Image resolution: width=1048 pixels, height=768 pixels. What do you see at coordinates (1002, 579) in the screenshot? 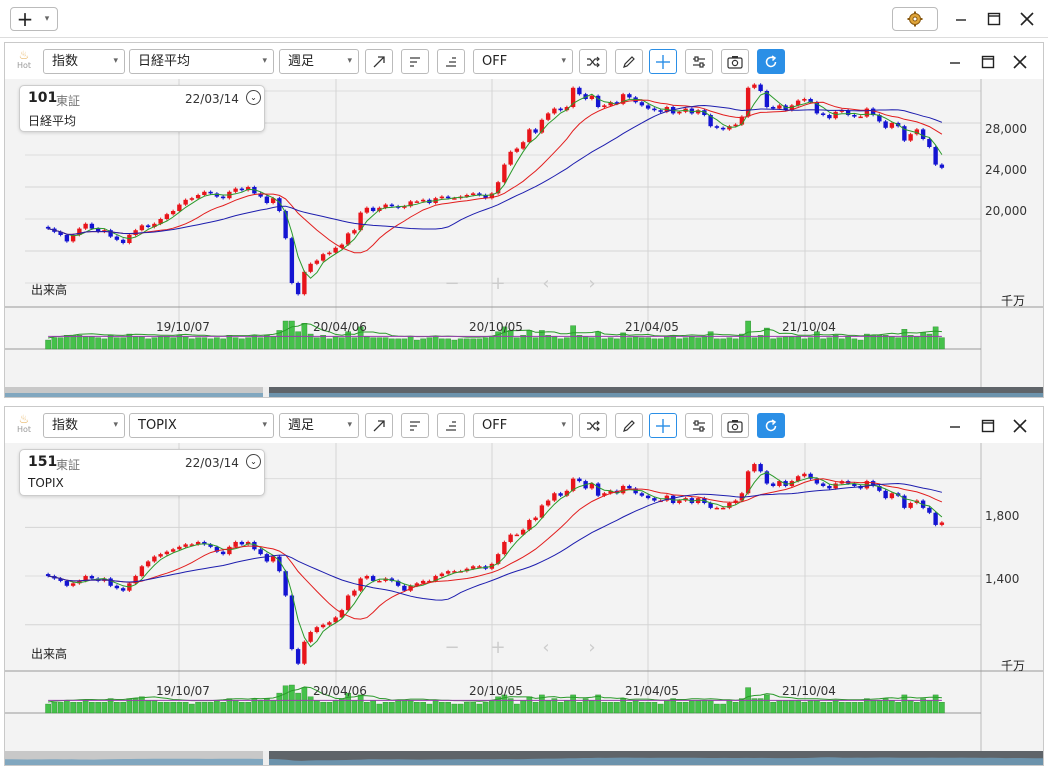
I see `y-tick-label: 1,400` at bounding box center [1002, 579].